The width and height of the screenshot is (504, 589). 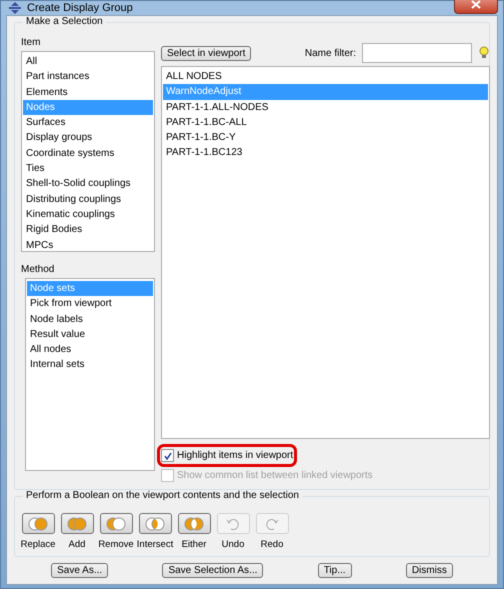 I want to click on check-icon, so click(x=168, y=456).